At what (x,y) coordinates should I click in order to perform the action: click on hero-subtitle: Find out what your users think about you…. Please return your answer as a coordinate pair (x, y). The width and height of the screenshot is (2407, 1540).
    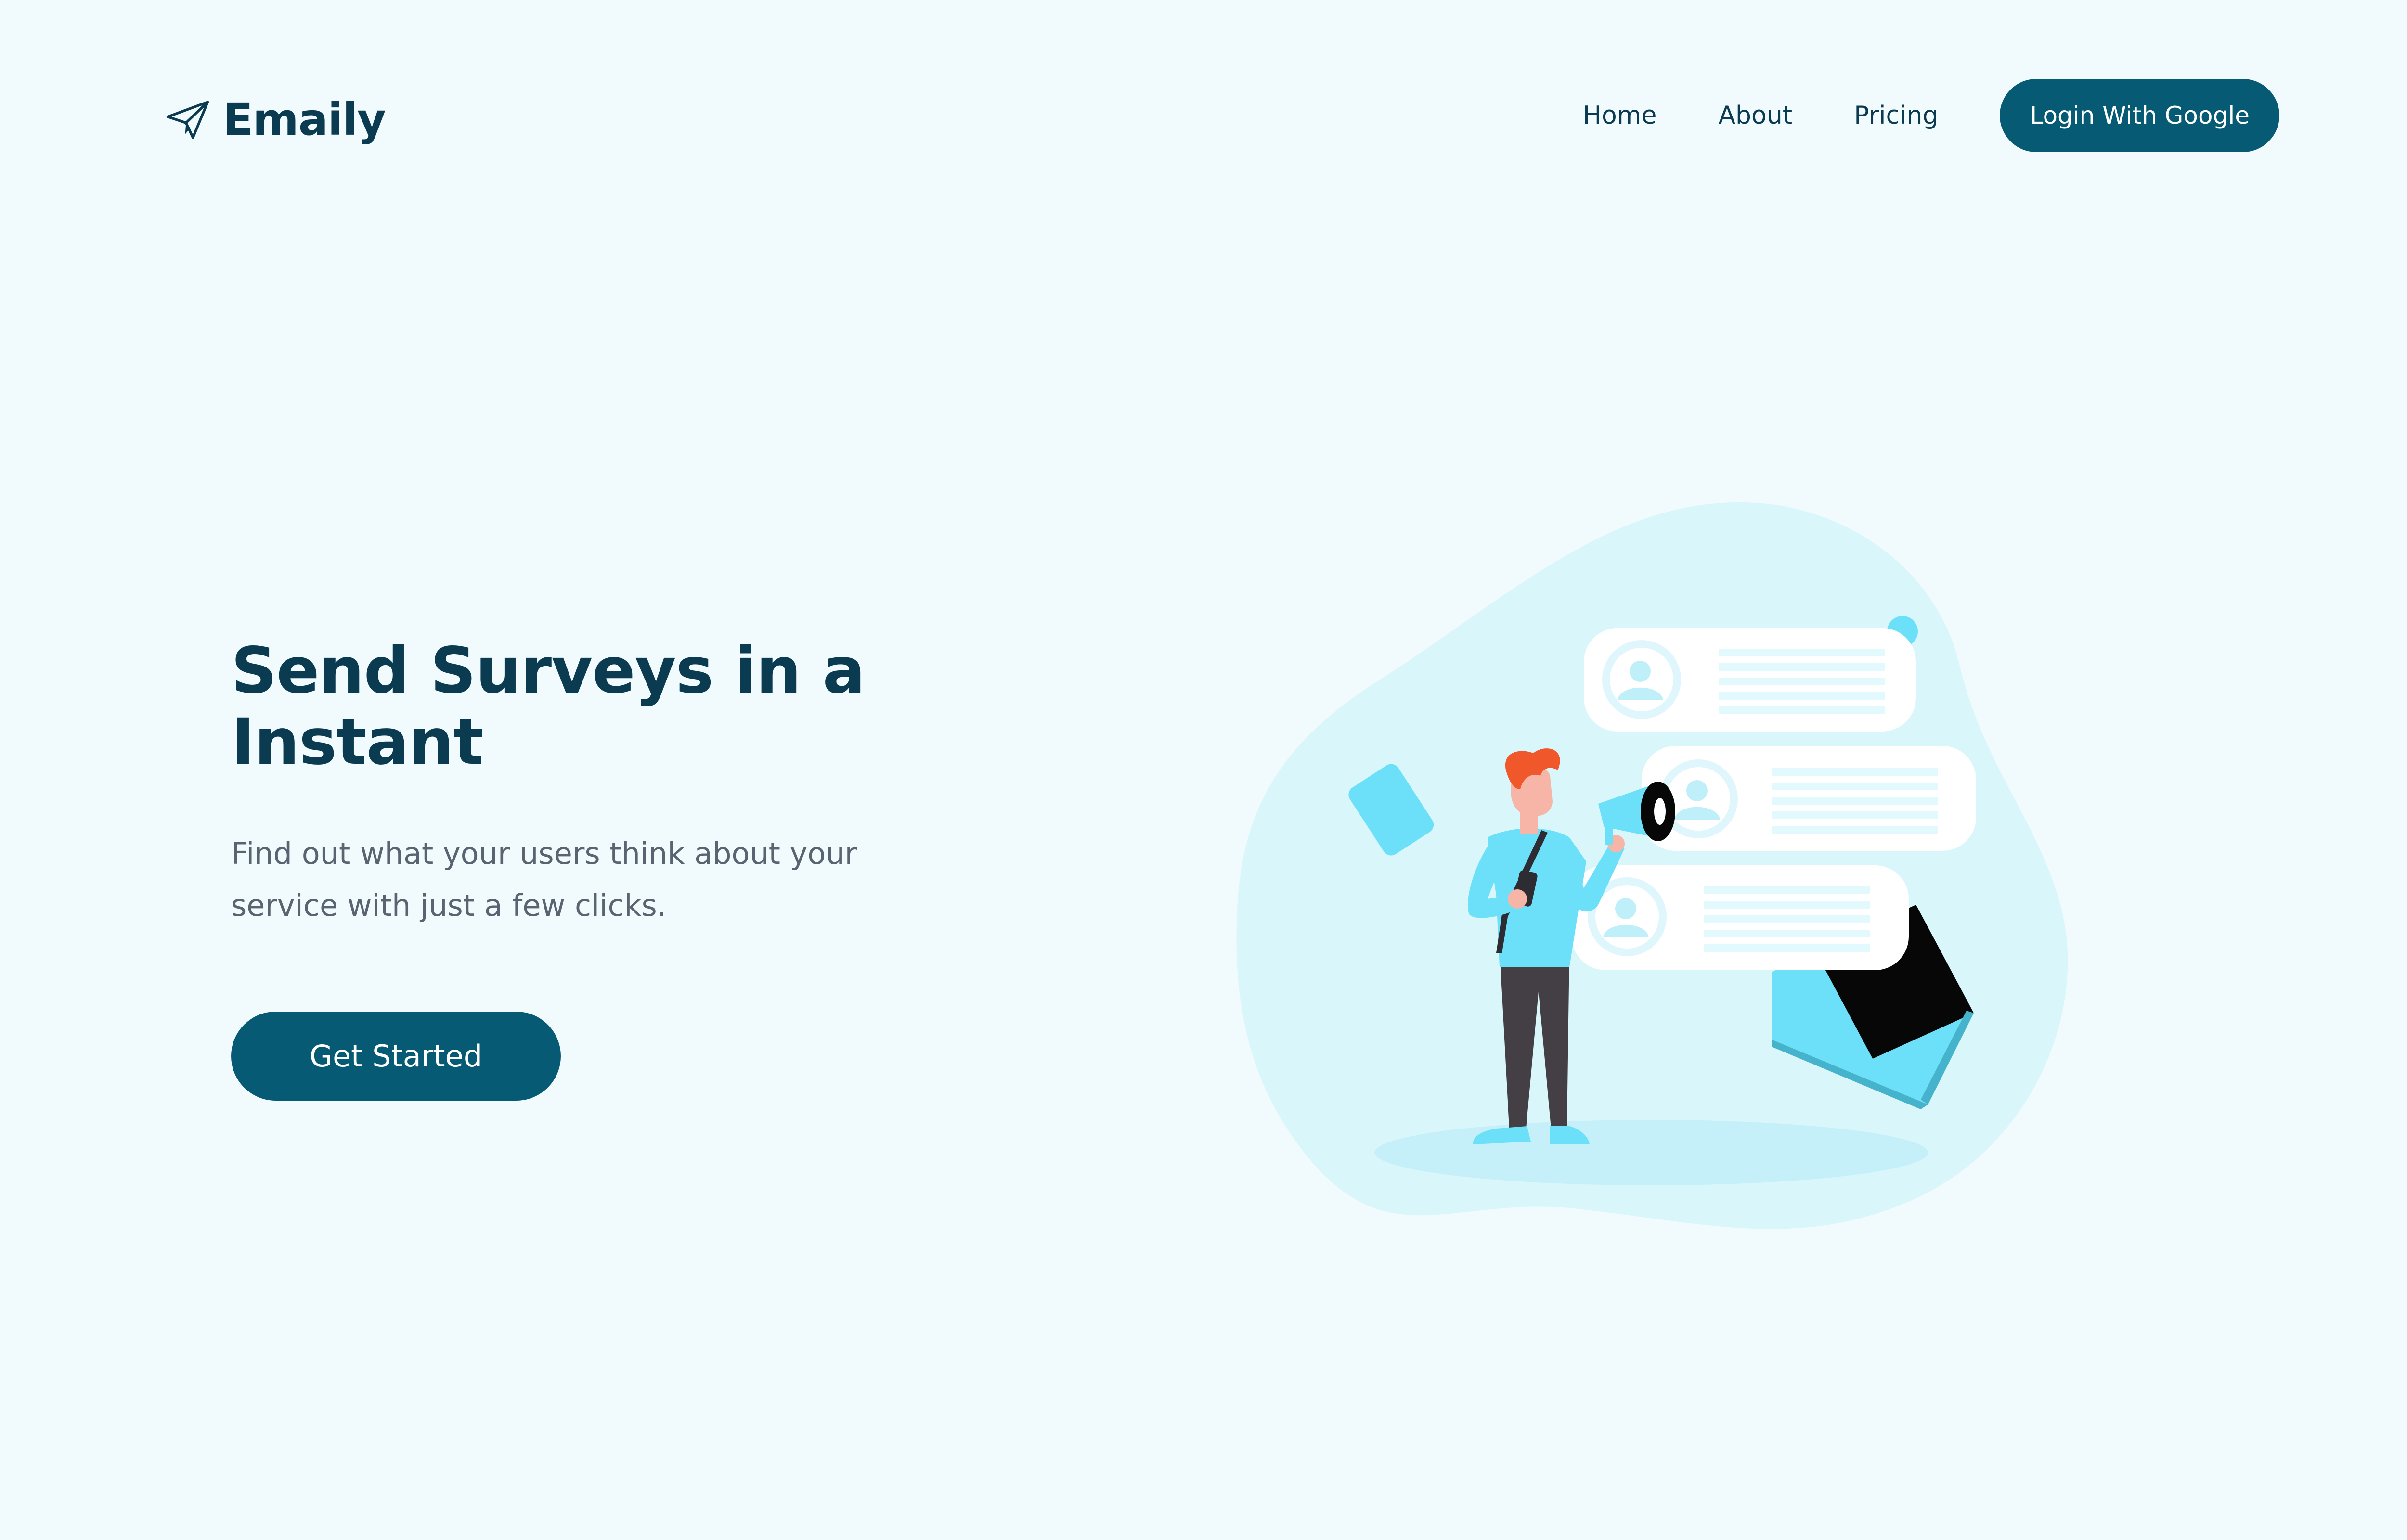
    Looking at the image, I should click on (568, 880).